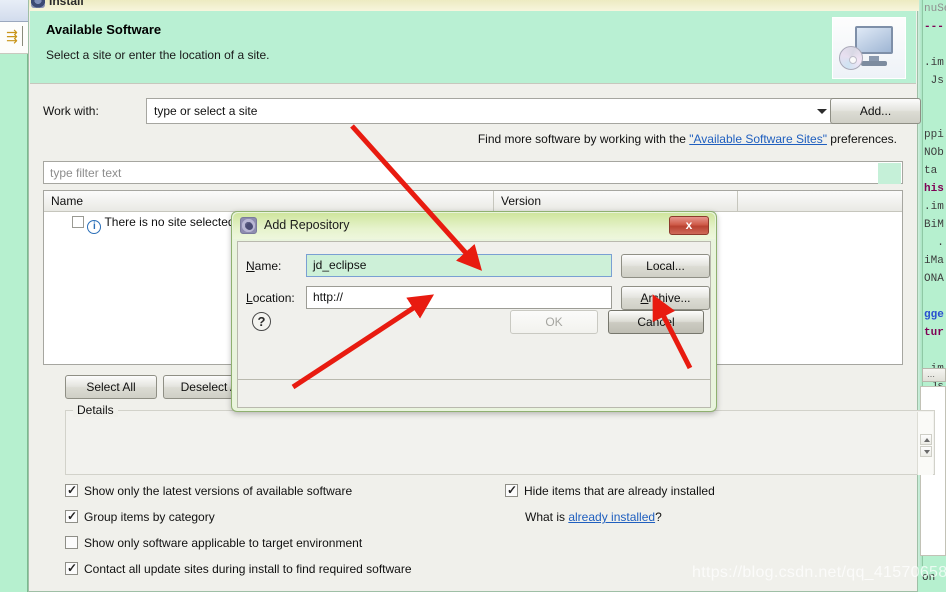  Describe the element at coordinates (111, 387) in the screenshot. I see `select-all-button: Select All` at that location.